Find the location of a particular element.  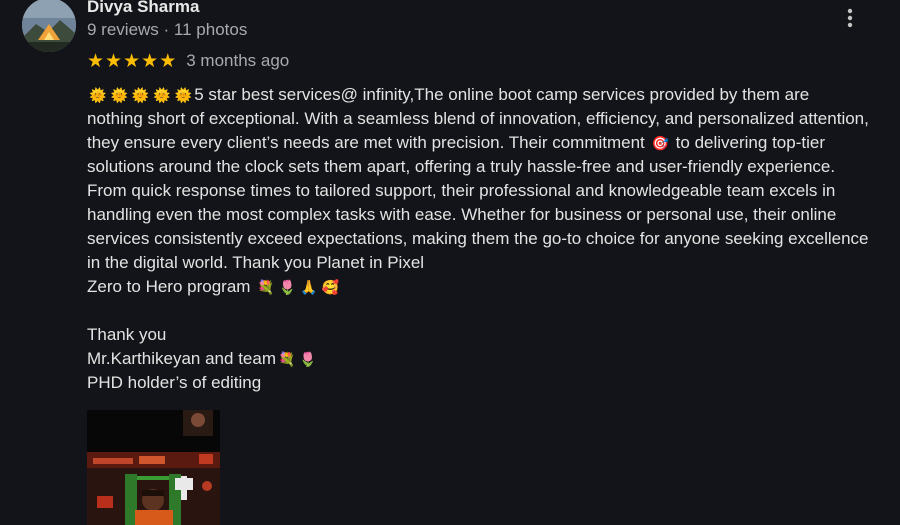

avatar-image is located at coordinates (49, 26).